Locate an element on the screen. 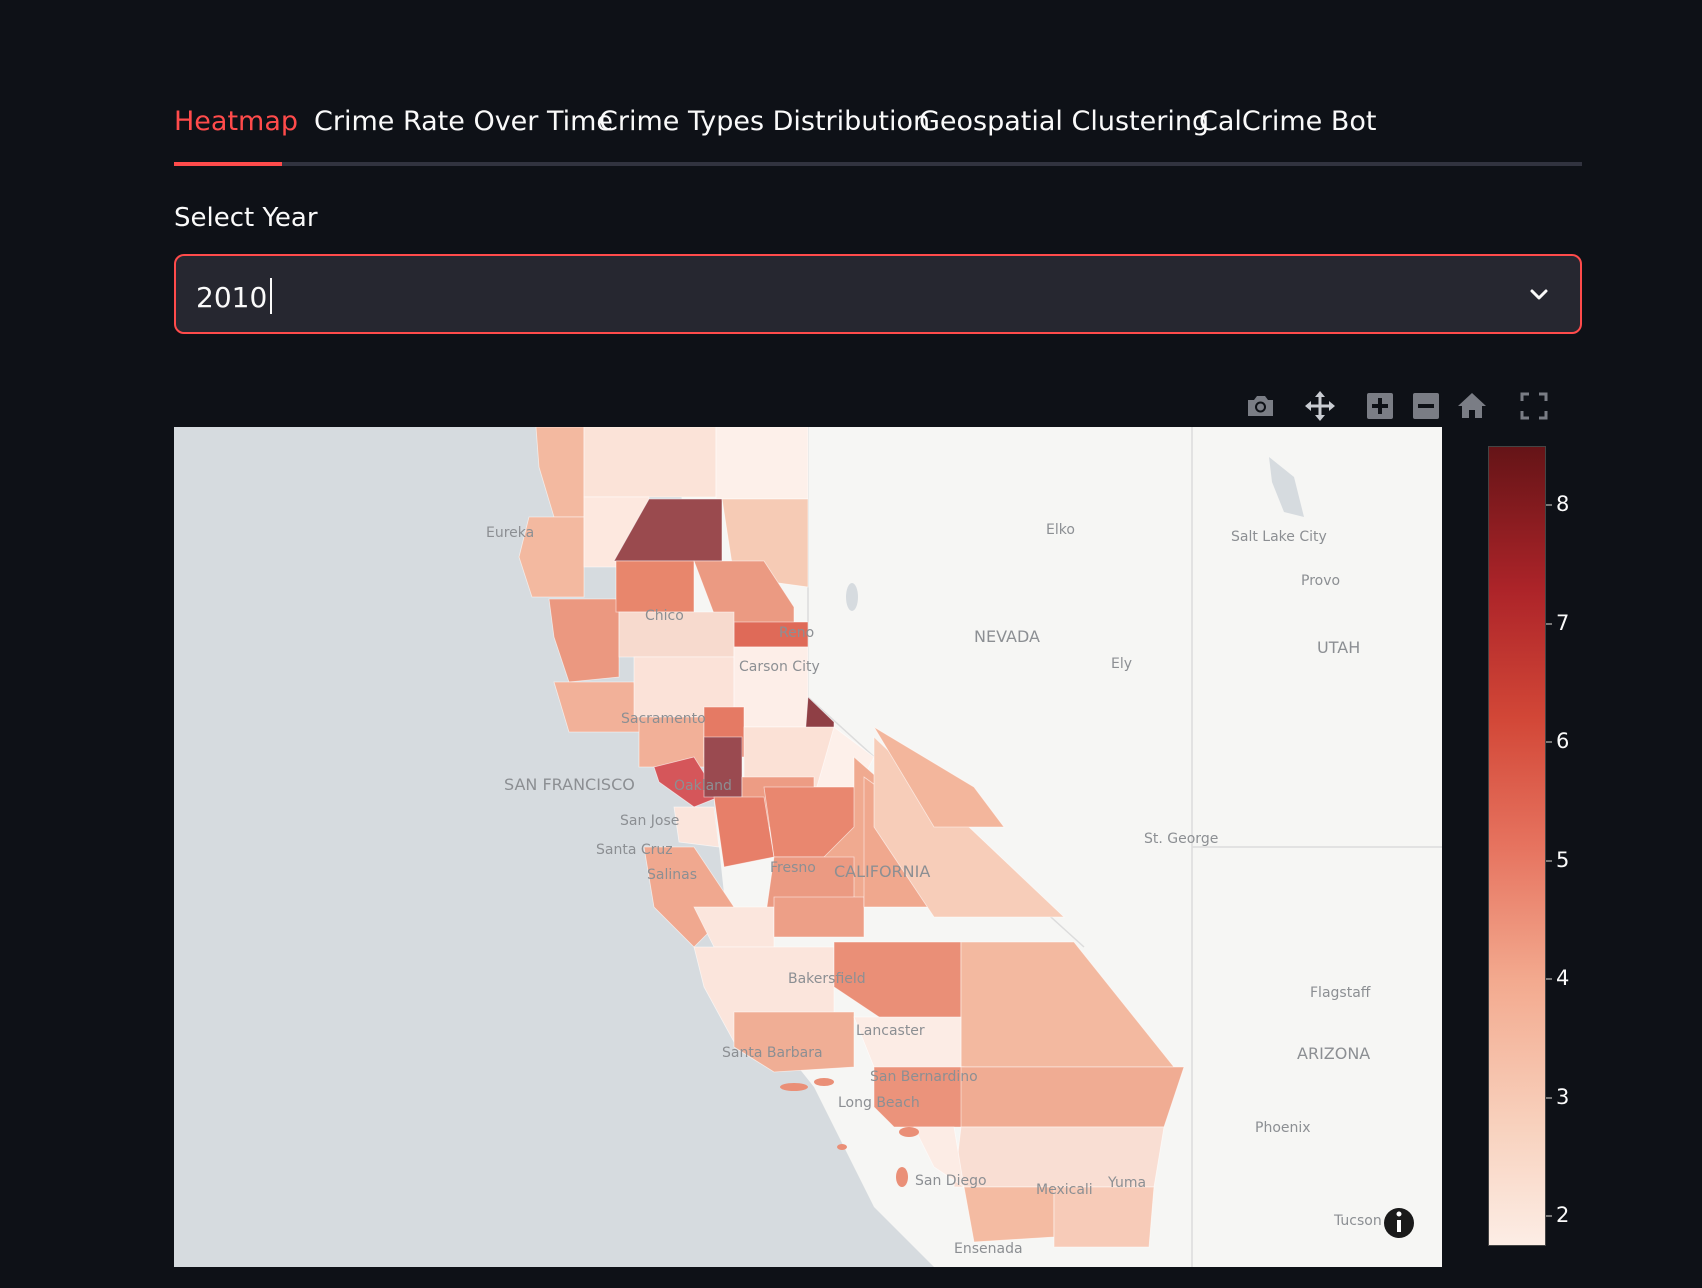 Image resolution: width=1702 pixels, height=1288 pixels. label-san-bernardino: San Bernardino is located at coordinates (924, 1077).